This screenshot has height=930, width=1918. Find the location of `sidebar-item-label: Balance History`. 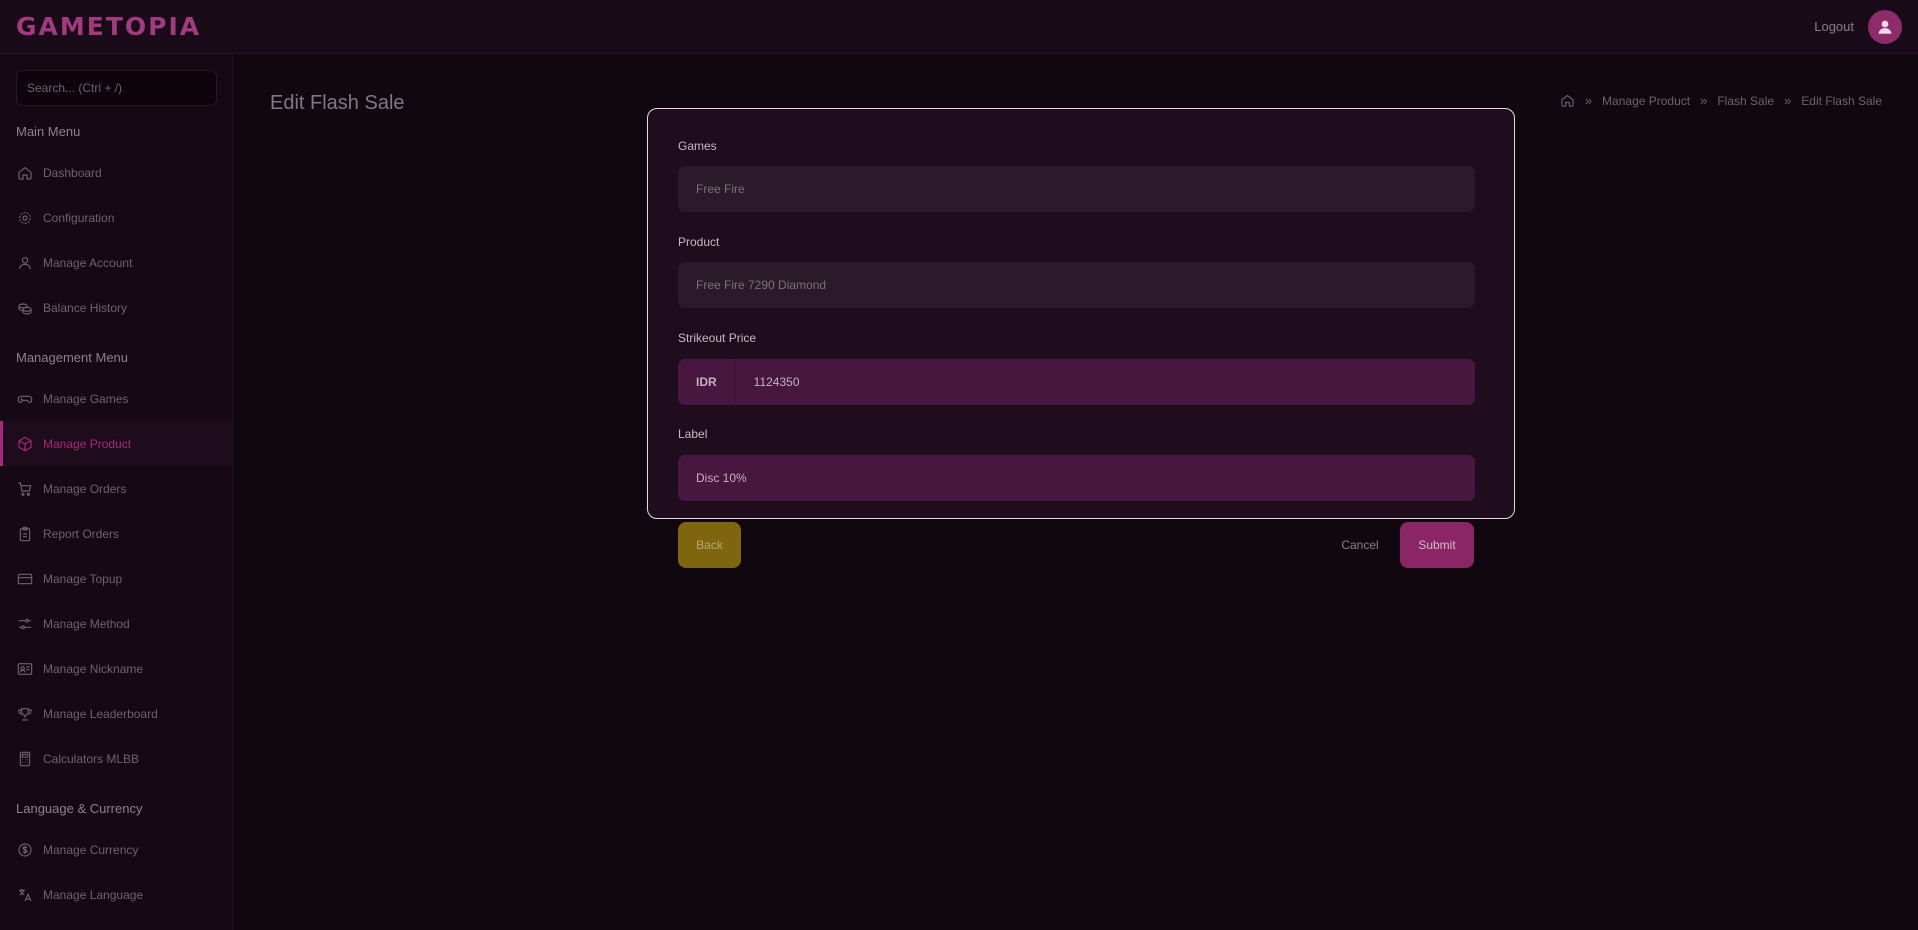

sidebar-item-label: Balance History is located at coordinates (85, 307).